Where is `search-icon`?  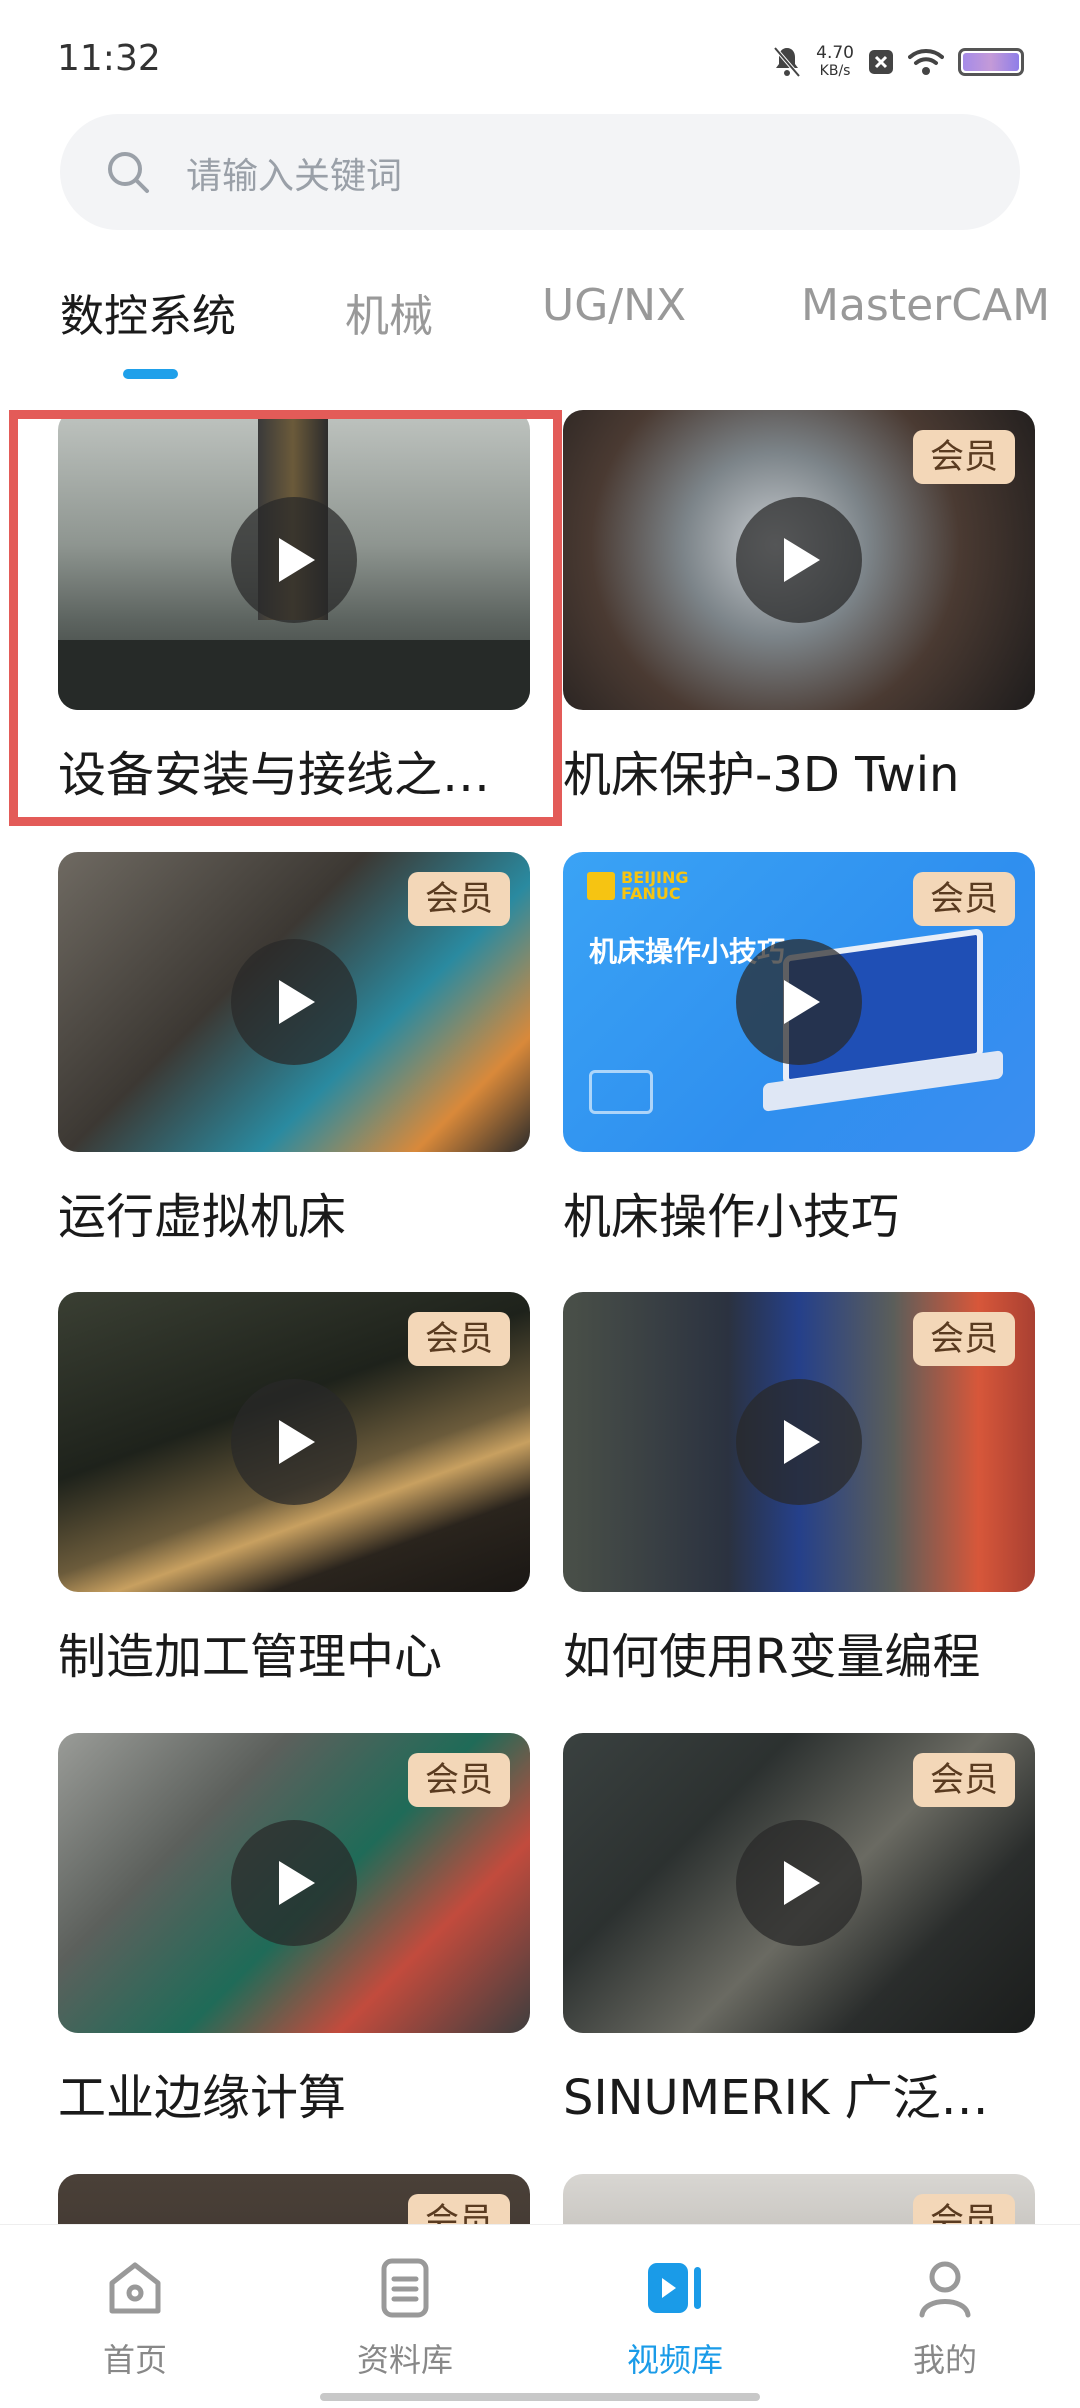
search-icon is located at coordinates (128, 172).